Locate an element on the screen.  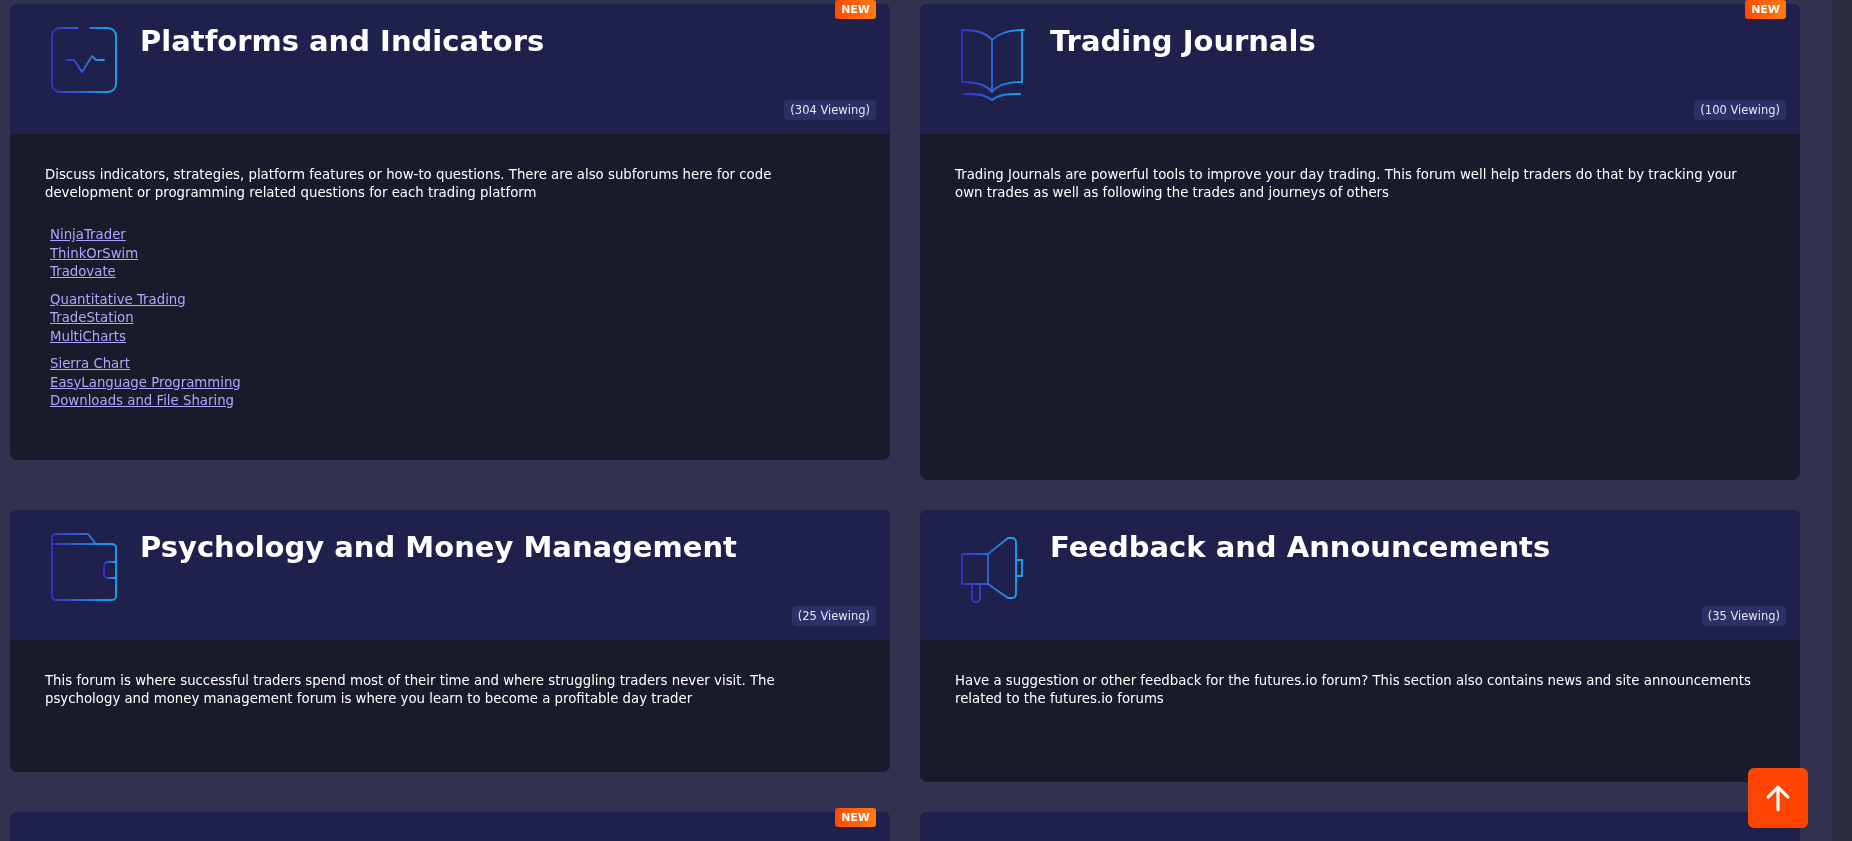
scroll-to-top-button is located at coordinates (1778, 798).